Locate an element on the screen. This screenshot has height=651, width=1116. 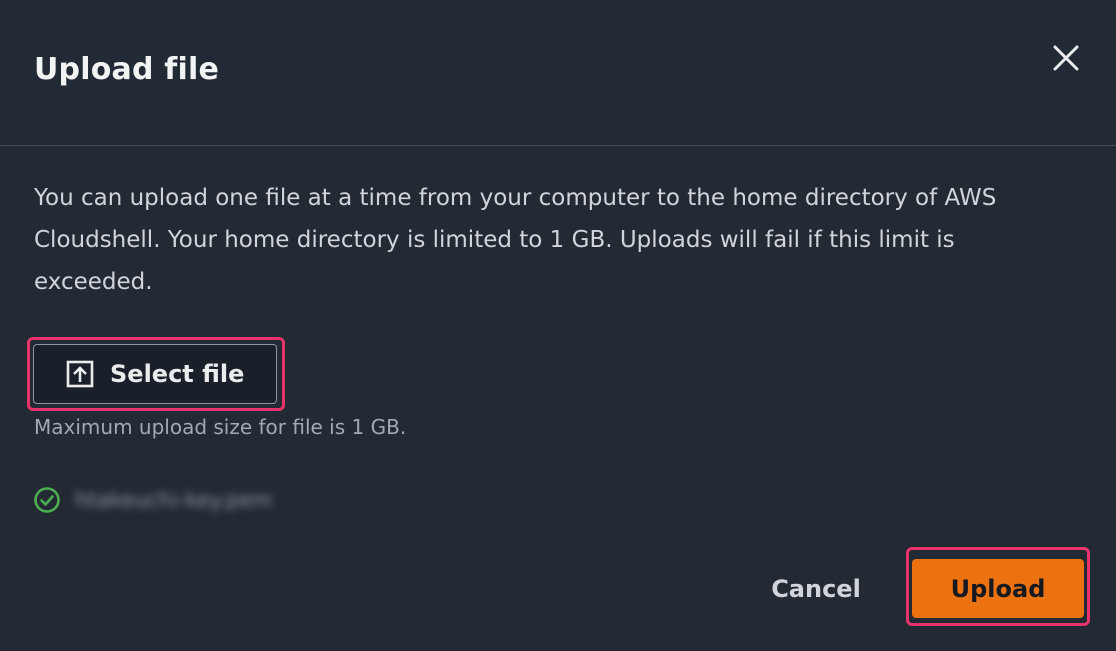
upload-icon is located at coordinates (80, 374).